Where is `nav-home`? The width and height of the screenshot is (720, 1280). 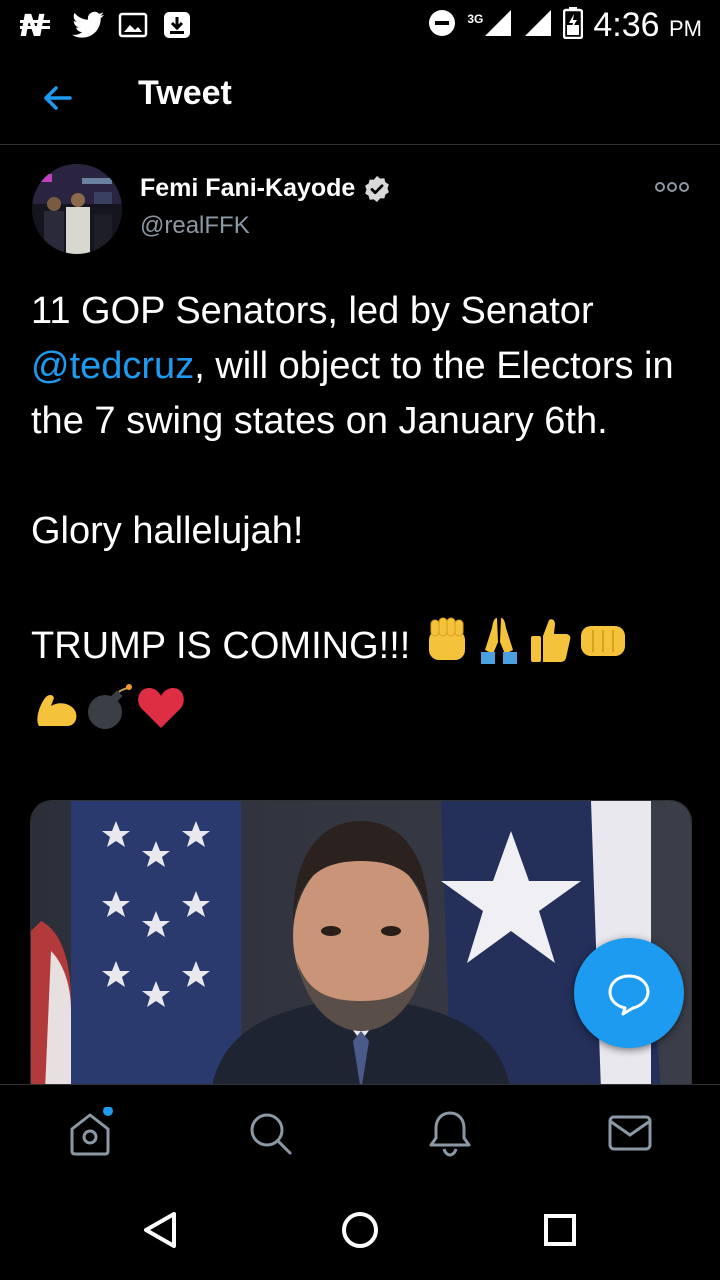 nav-home is located at coordinates (90, 1132).